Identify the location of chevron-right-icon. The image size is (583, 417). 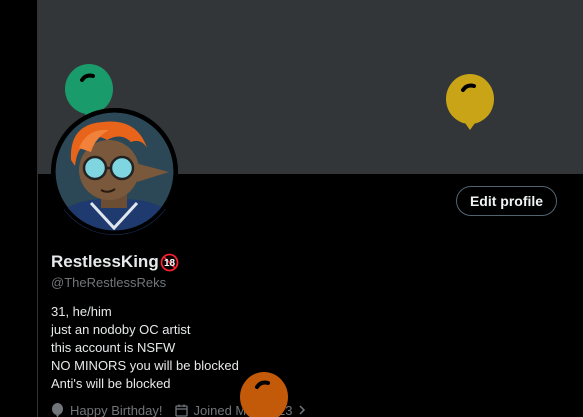
(301, 410).